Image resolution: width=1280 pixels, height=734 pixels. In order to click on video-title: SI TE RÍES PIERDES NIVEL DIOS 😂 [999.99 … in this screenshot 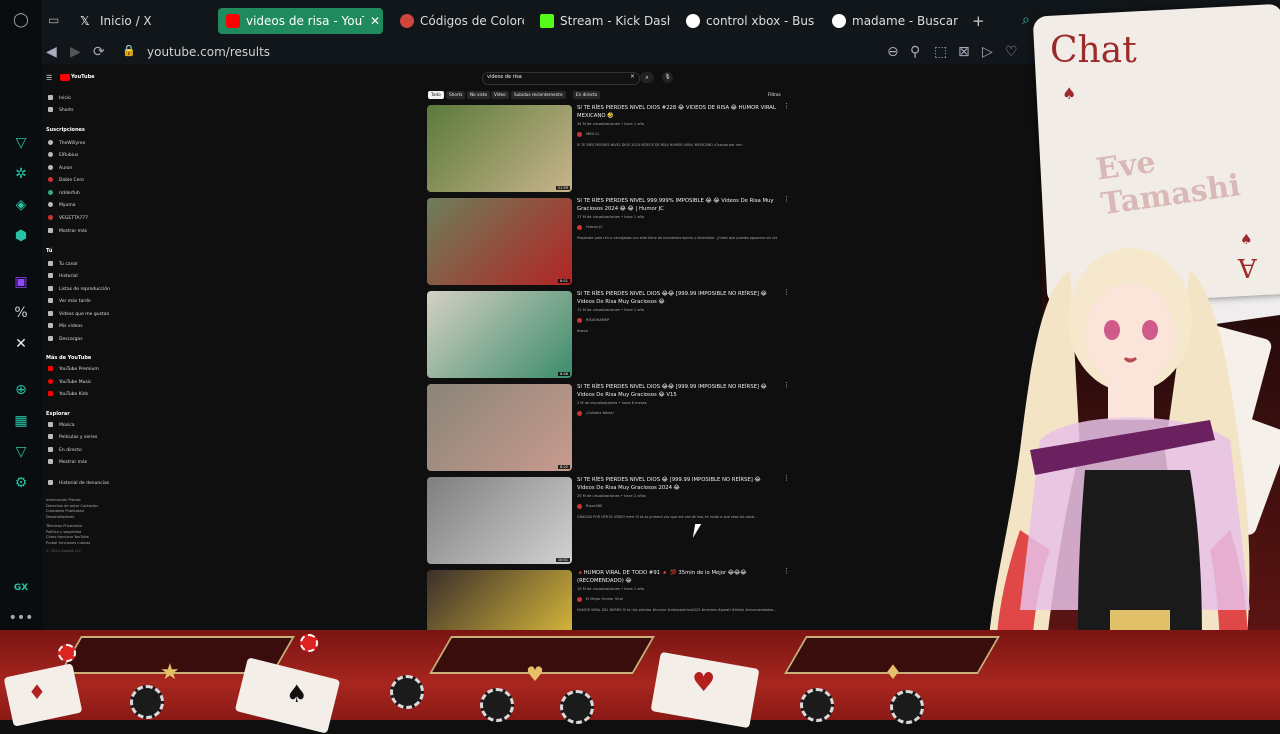, I will do `click(677, 484)`.